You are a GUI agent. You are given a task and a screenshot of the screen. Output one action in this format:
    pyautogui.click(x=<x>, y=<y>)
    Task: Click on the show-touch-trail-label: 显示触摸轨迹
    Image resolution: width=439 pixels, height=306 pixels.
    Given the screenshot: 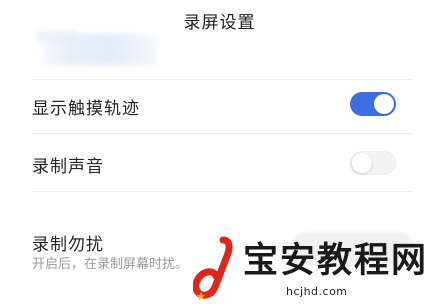 What is the action you would take?
    pyautogui.click(x=86, y=109)
    